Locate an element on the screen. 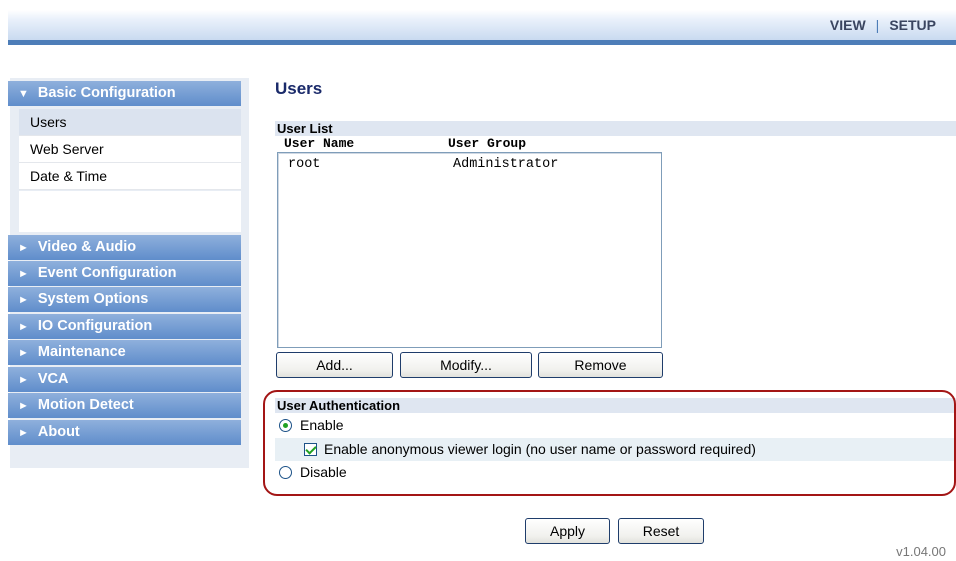 The image size is (956, 561). column-header-user-group: User Group is located at coordinates (487, 143).